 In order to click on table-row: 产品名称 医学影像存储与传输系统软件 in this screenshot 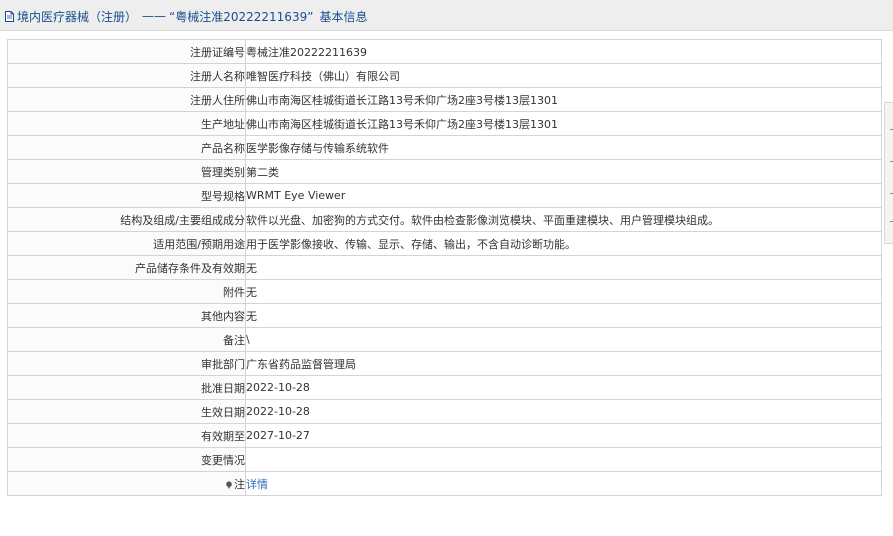, I will do `click(444, 147)`.